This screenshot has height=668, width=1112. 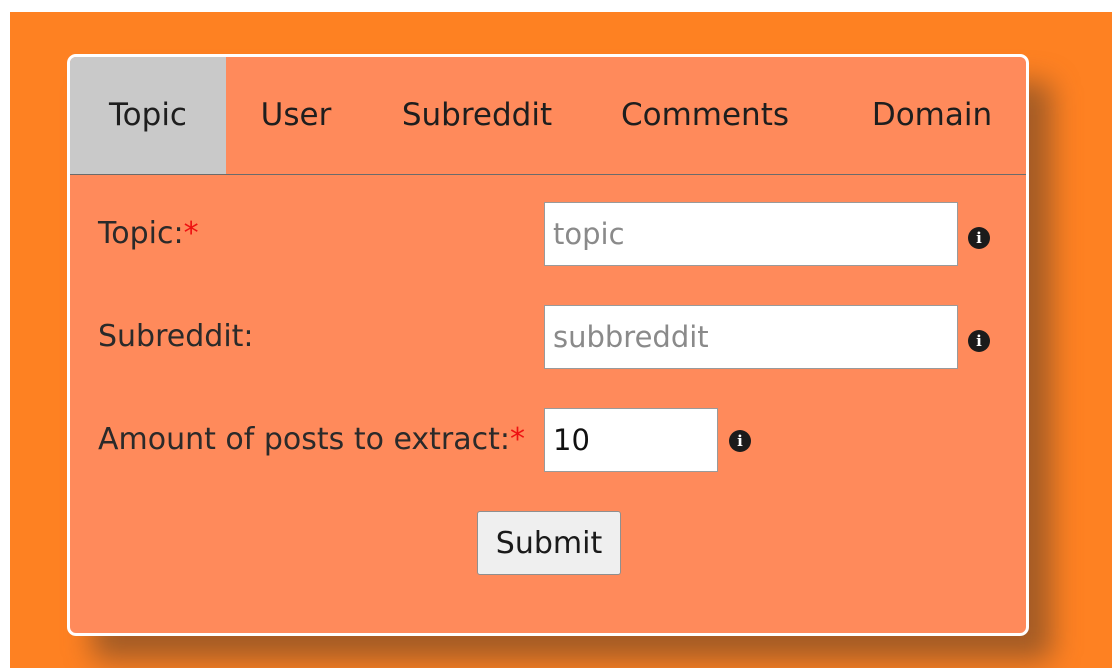 I want to click on amount-label-text: Amount of posts to extract:, so click(x=304, y=439).